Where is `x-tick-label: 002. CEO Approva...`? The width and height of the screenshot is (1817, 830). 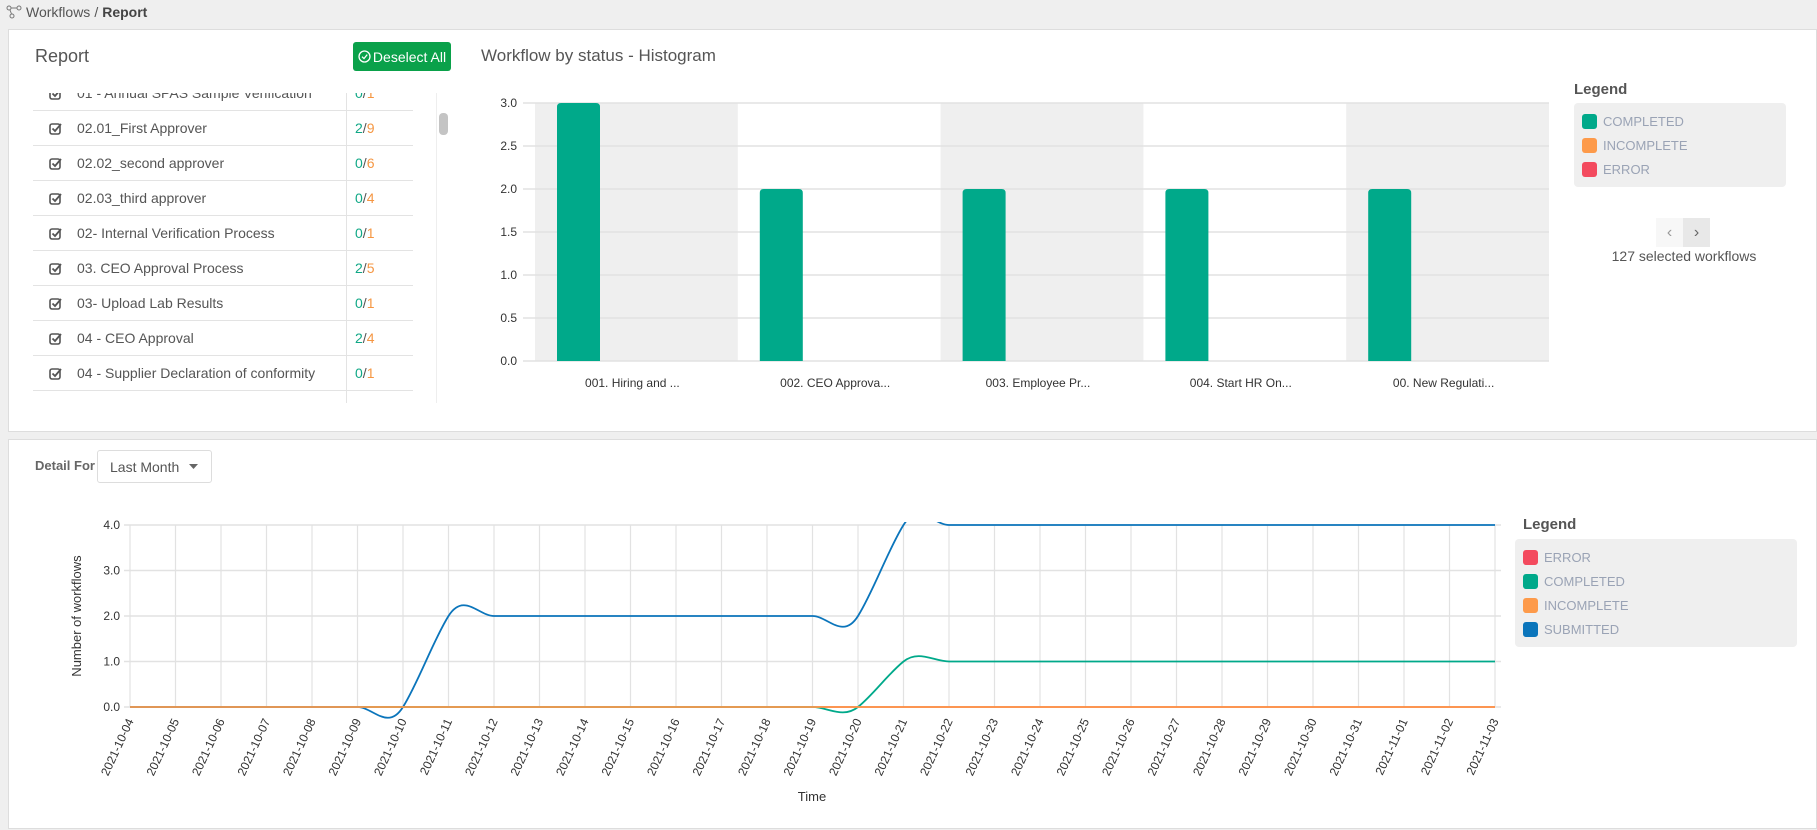
x-tick-label: 002. CEO Approva... is located at coordinates (835, 383).